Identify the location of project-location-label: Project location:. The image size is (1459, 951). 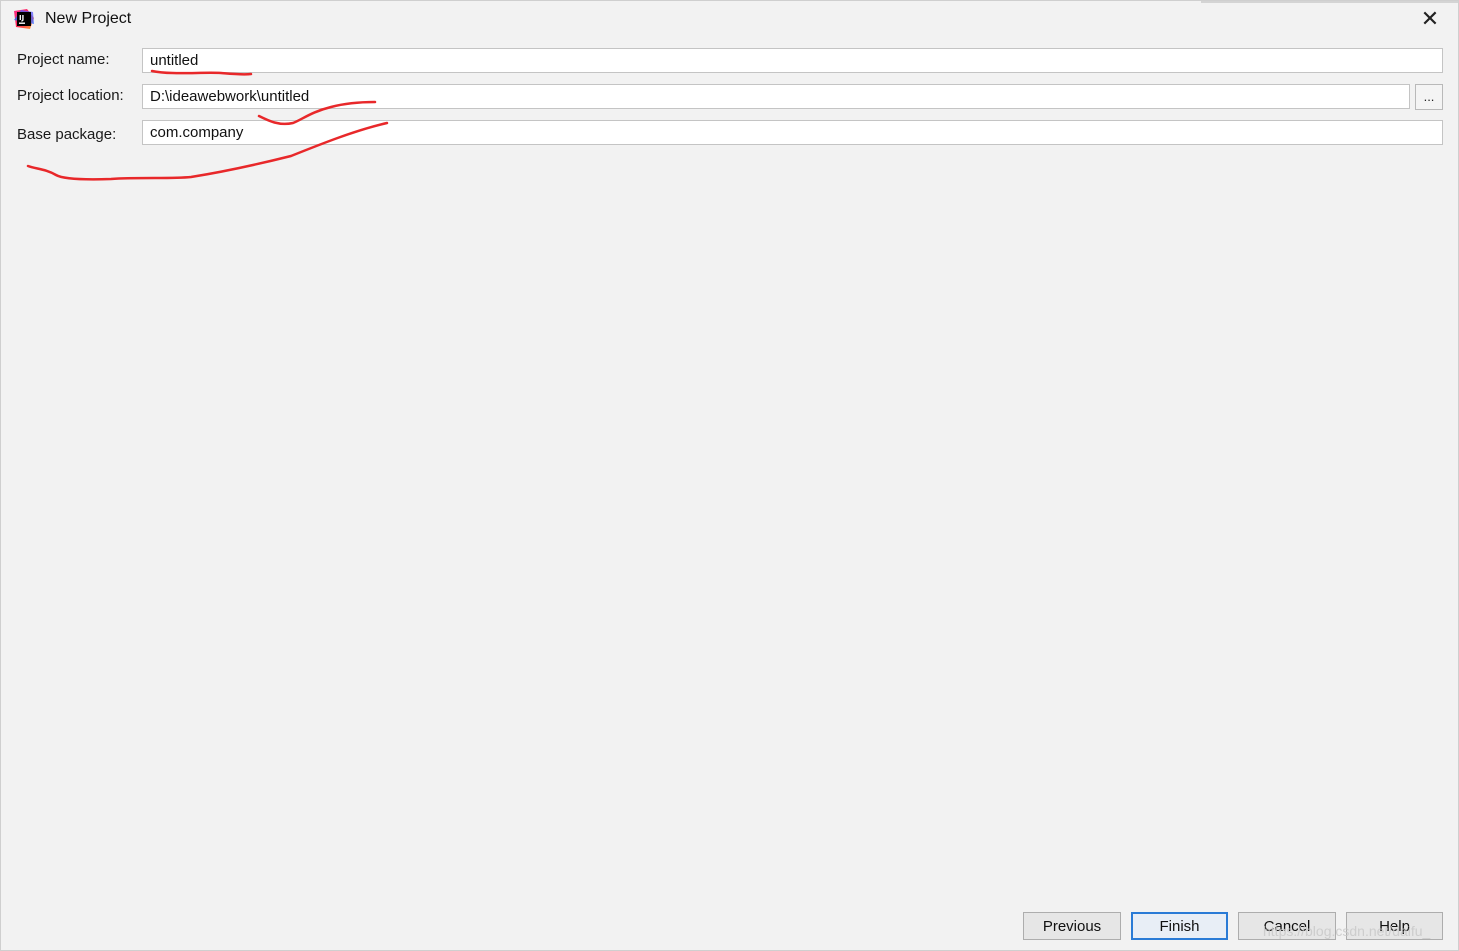
(70, 95).